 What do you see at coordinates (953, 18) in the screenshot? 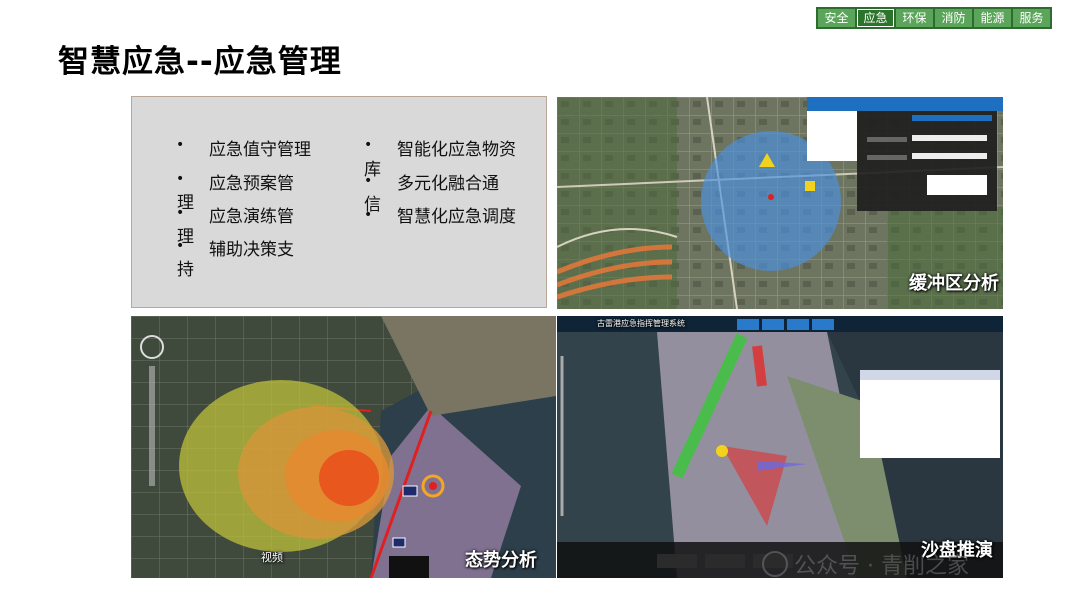
I see `tab-fire: 消防` at bounding box center [953, 18].